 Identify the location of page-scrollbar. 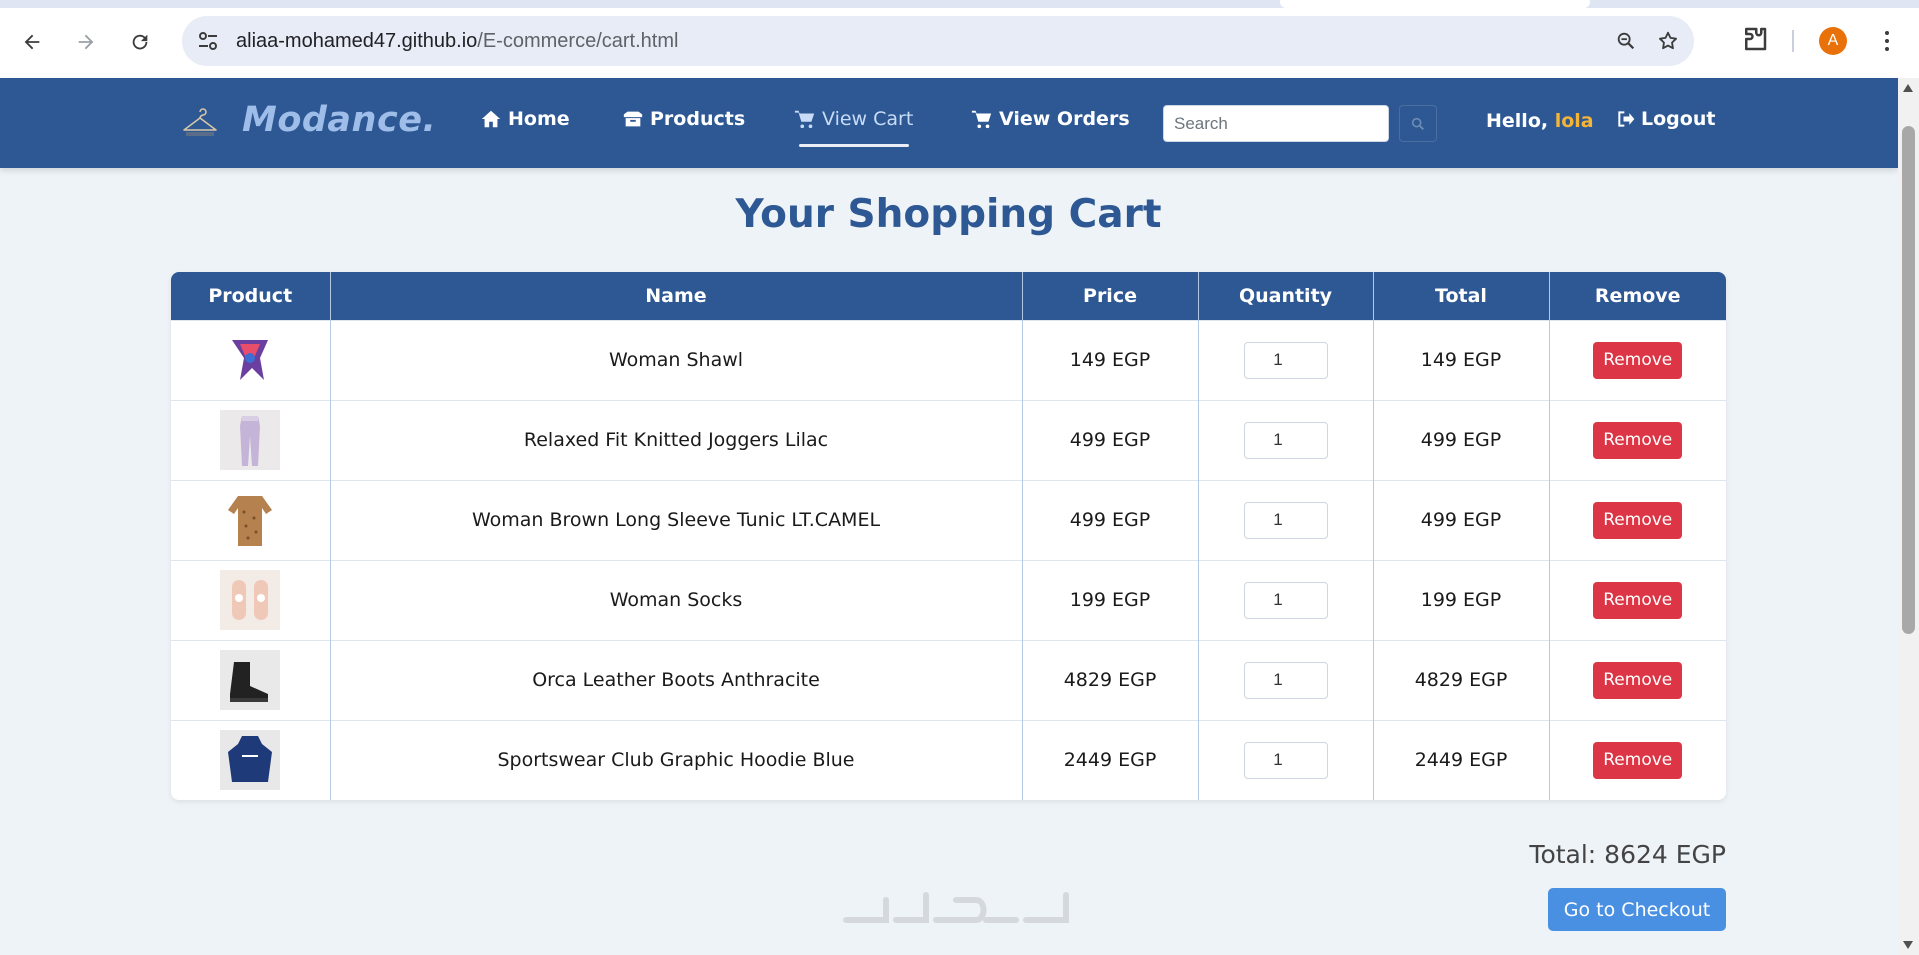
(1908, 516).